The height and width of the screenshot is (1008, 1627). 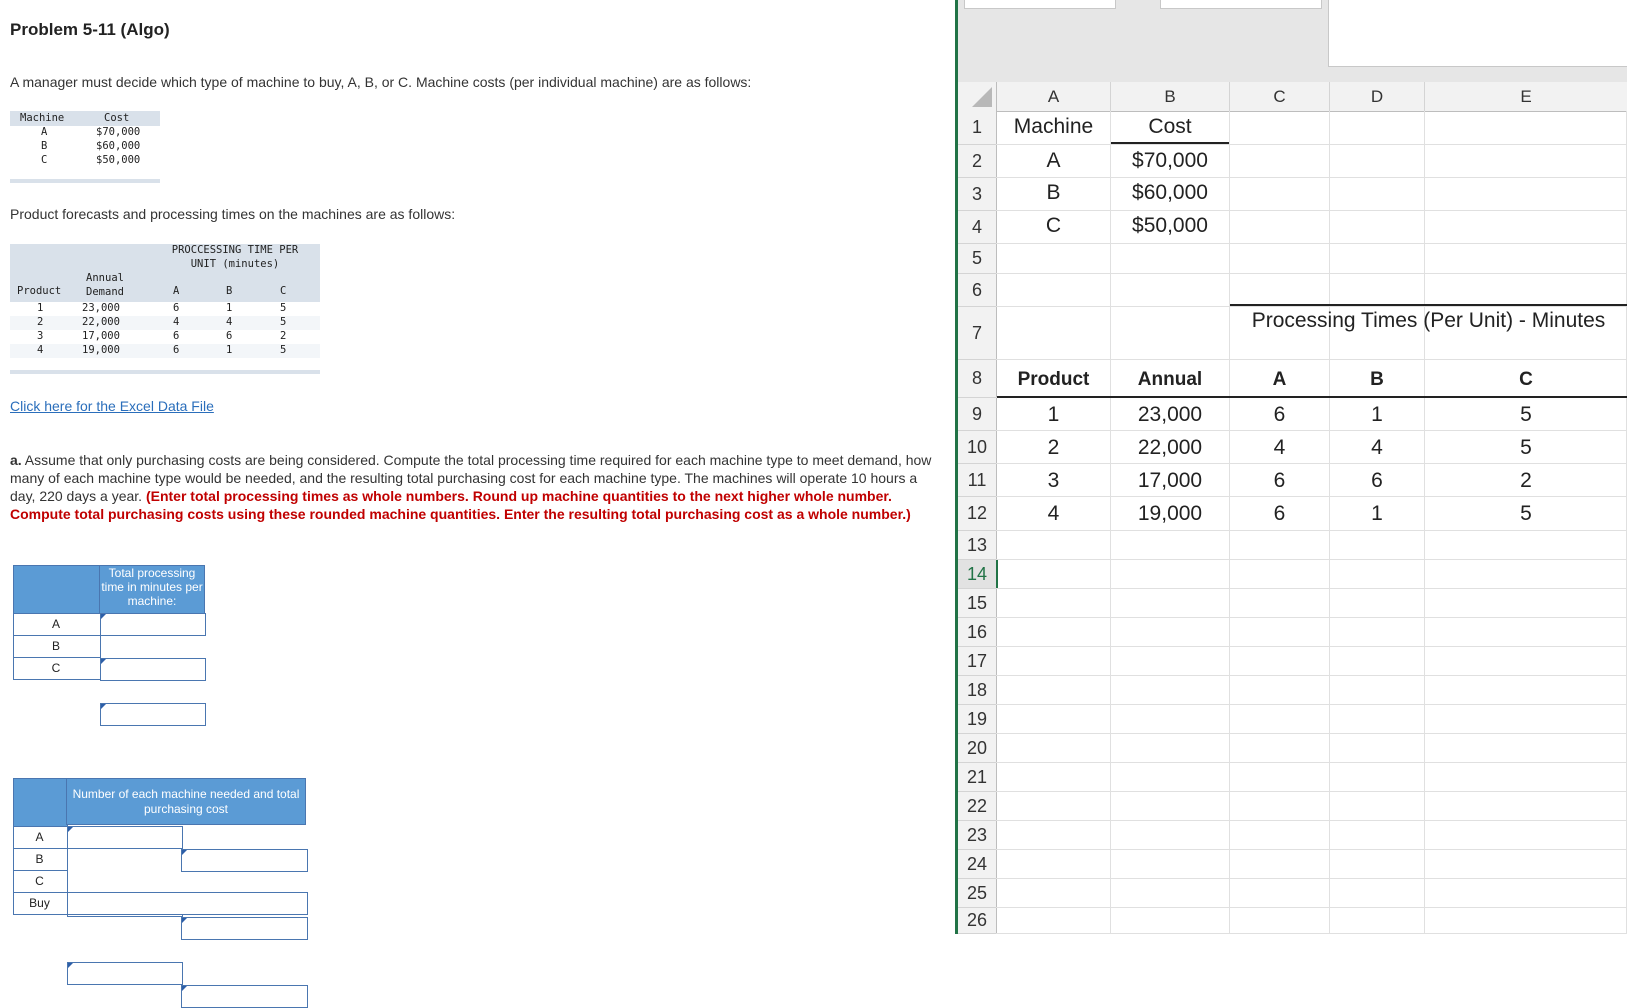 What do you see at coordinates (977, 447) in the screenshot?
I see `row-header-10: 10` at bounding box center [977, 447].